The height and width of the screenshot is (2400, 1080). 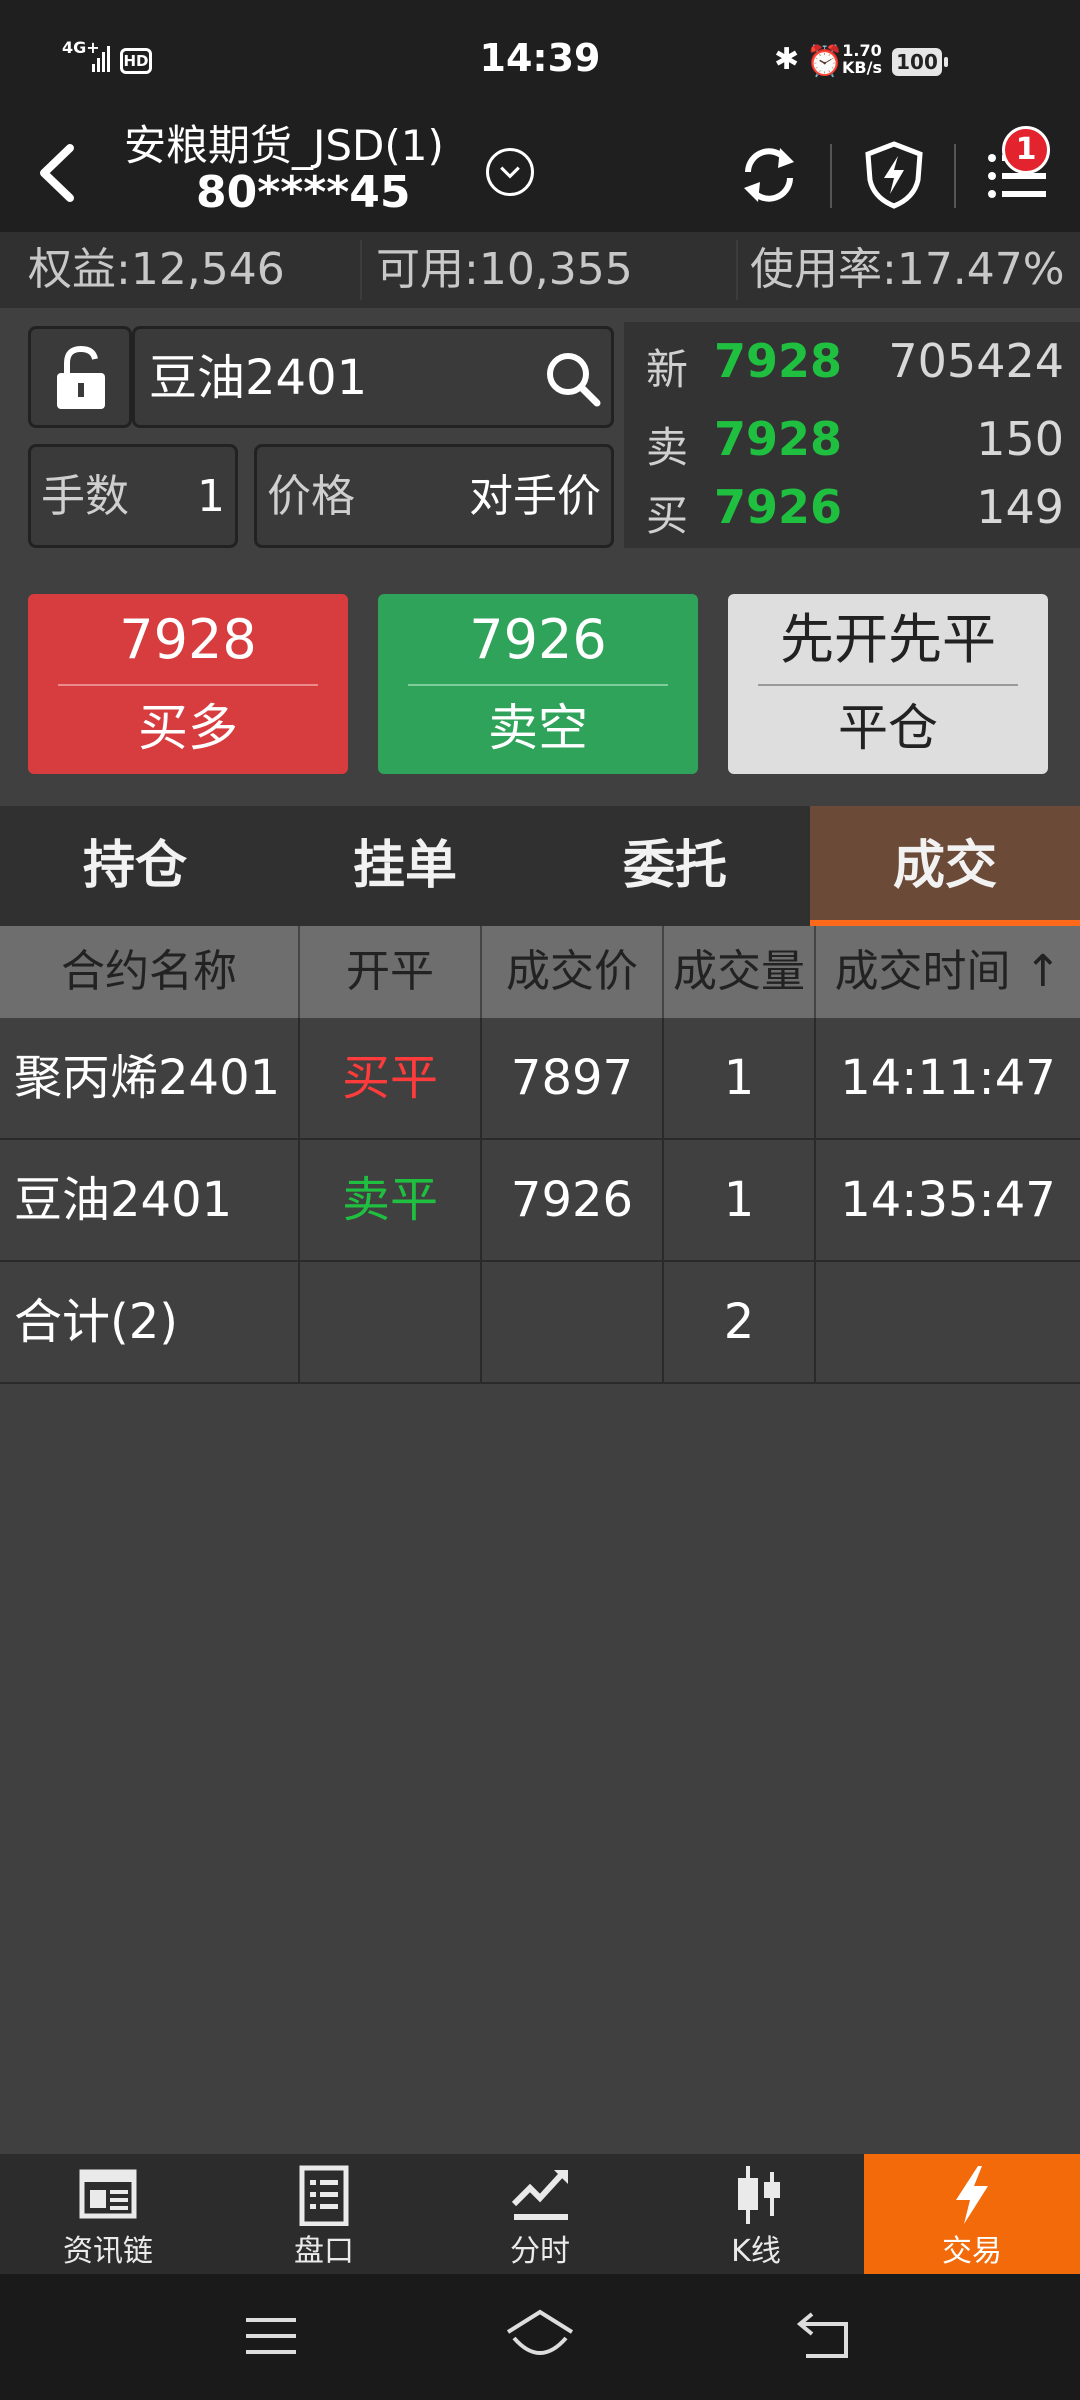 I want to click on usage-rate-value: 使用率:17.47%, so click(x=907, y=269).